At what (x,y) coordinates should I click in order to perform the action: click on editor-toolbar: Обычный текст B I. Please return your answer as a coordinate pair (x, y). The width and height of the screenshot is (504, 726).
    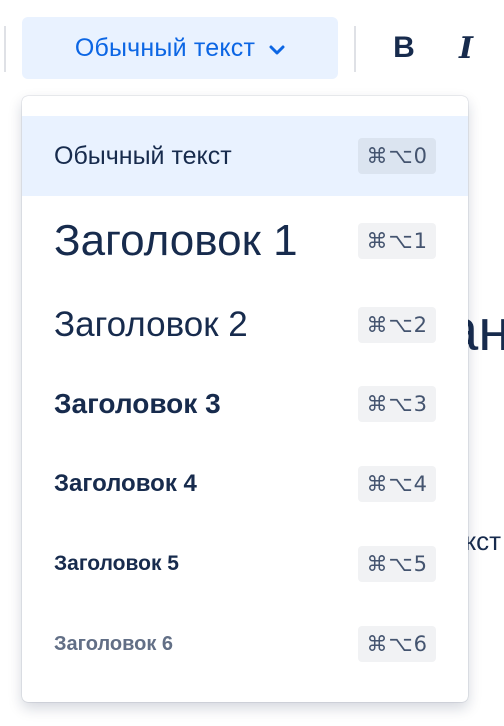
    Looking at the image, I should click on (252, 48).